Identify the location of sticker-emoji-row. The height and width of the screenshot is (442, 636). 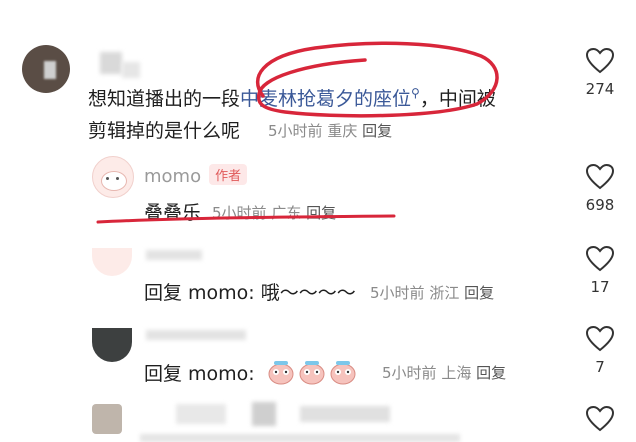
(312, 374).